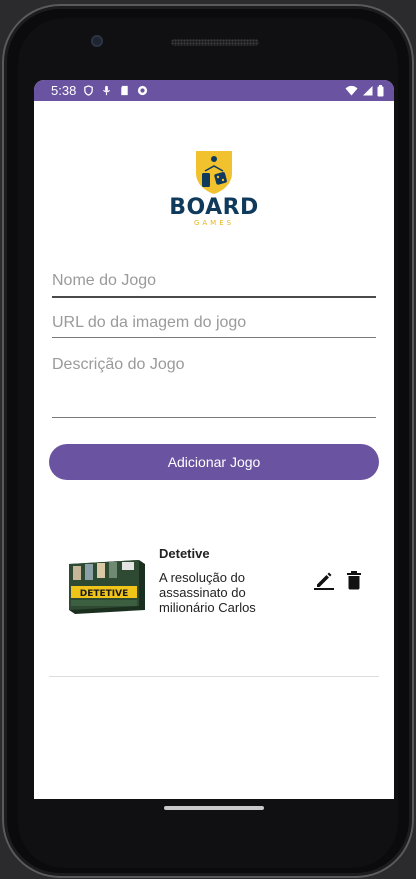 Image resolution: width=416 pixels, height=879 pixels. Describe the element at coordinates (214, 462) in the screenshot. I see `add-game-button: Adicionar Jogo` at that location.